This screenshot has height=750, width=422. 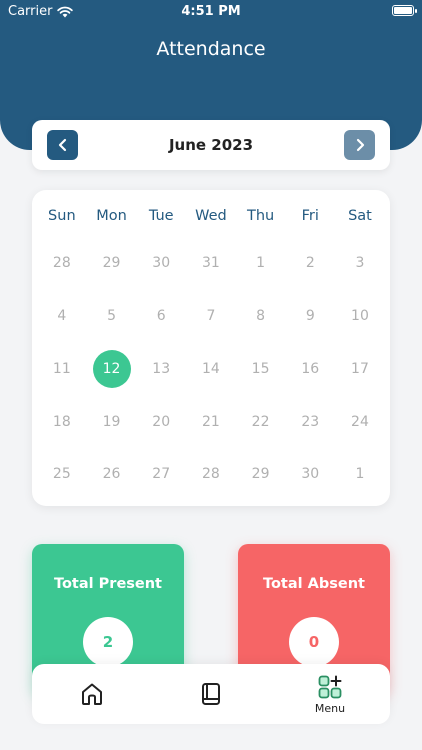 I want to click on calendar-day: 11, so click(x=62, y=369).